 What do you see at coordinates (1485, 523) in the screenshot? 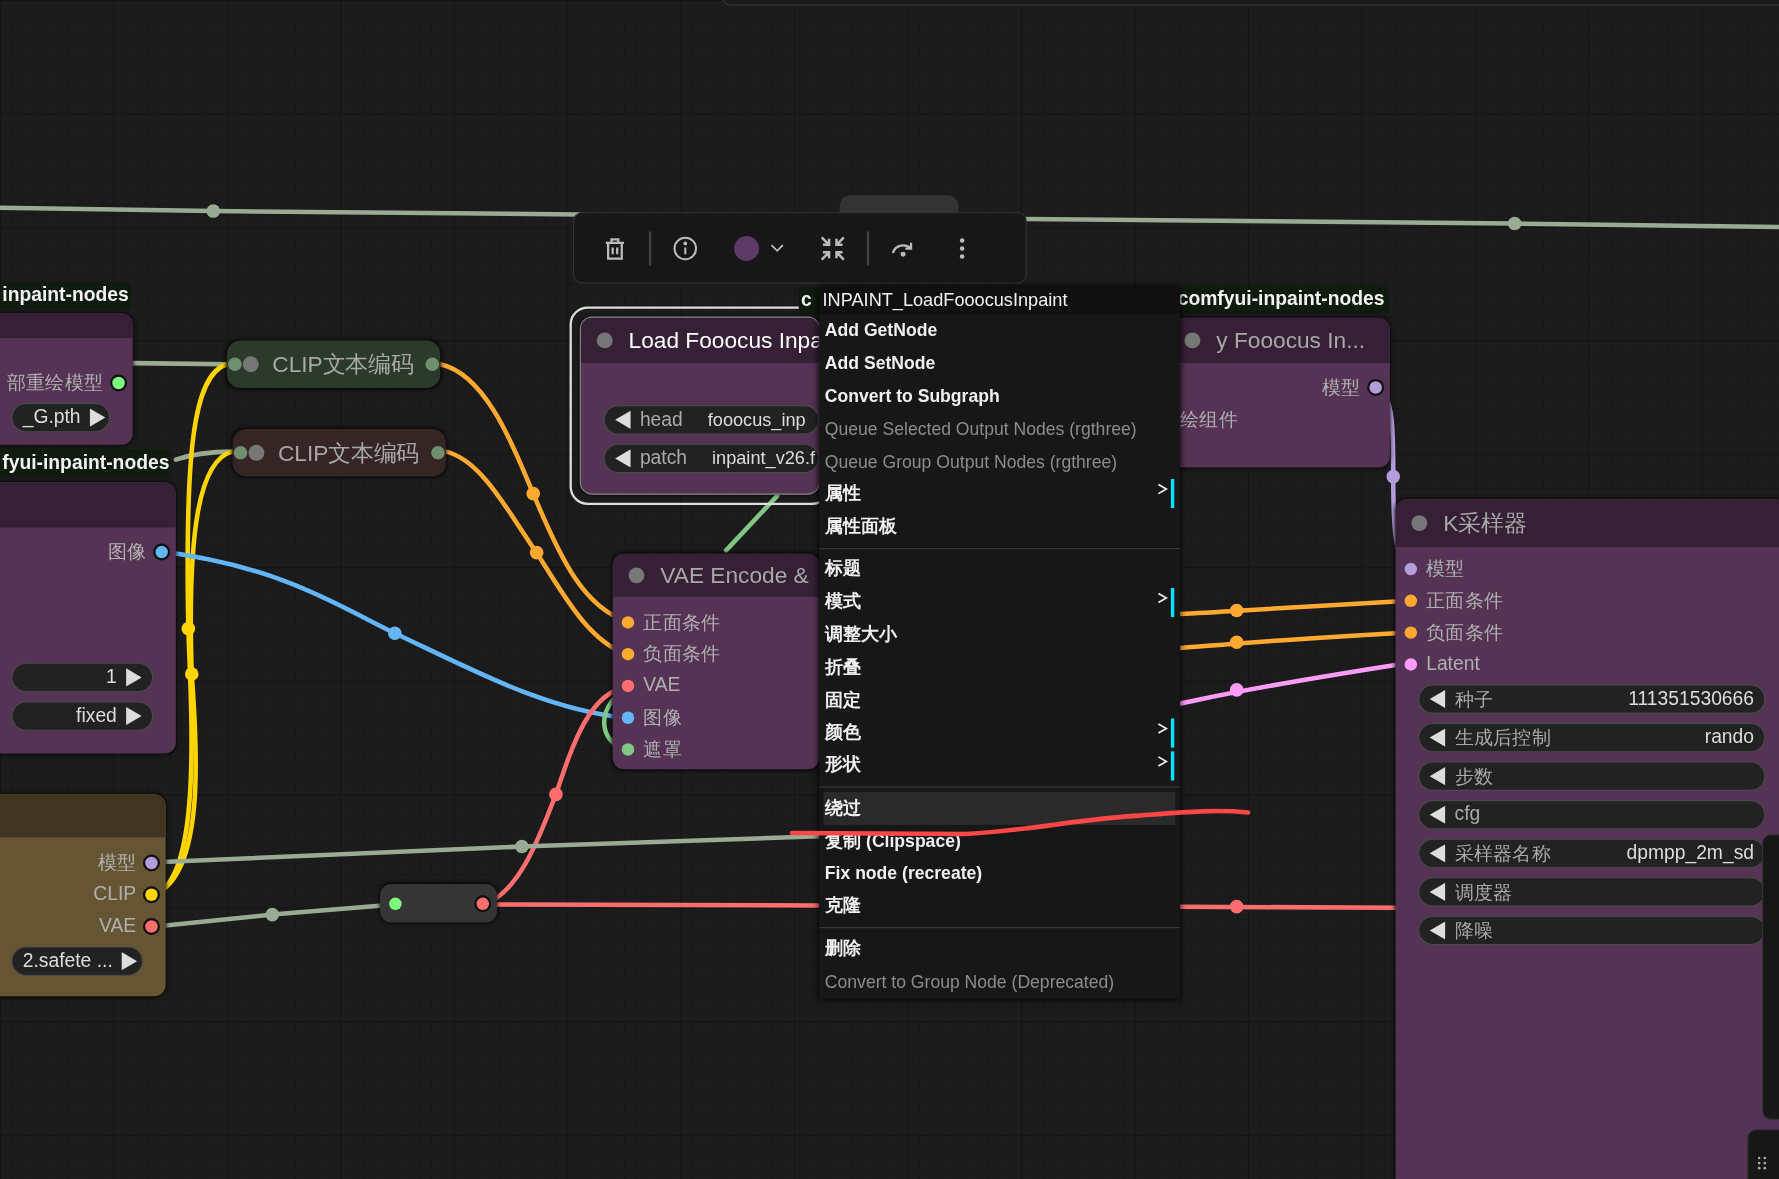
I see `node-title: K采样器` at bounding box center [1485, 523].